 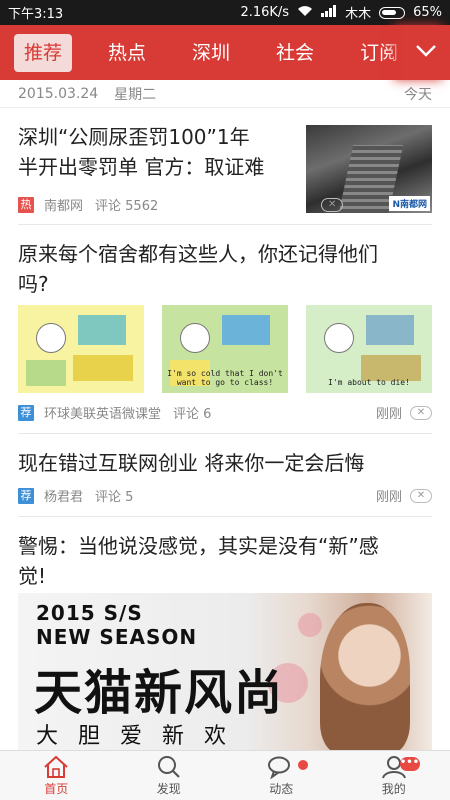 What do you see at coordinates (117, 637) in the screenshot?
I see `banner-season-line2: NEW SEASON` at bounding box center [117, 637].